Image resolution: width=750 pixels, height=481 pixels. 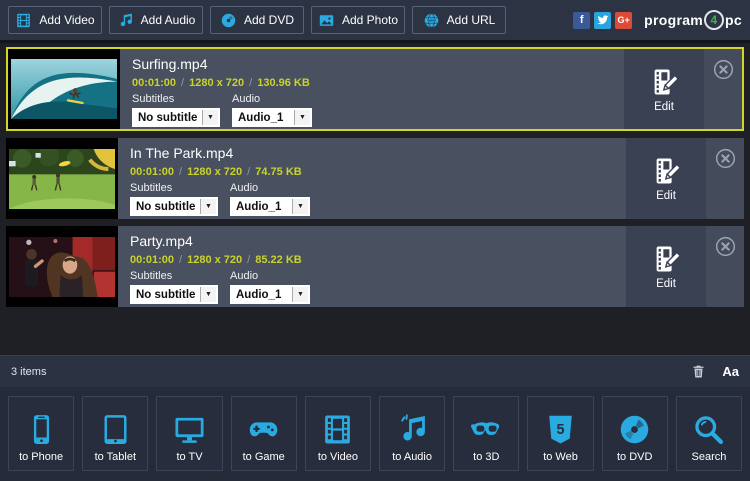 What do you see at coordinates (459, 20) in the screenshot?
I see `add-url-button: www Add URL` at bounding box center [459, 20].